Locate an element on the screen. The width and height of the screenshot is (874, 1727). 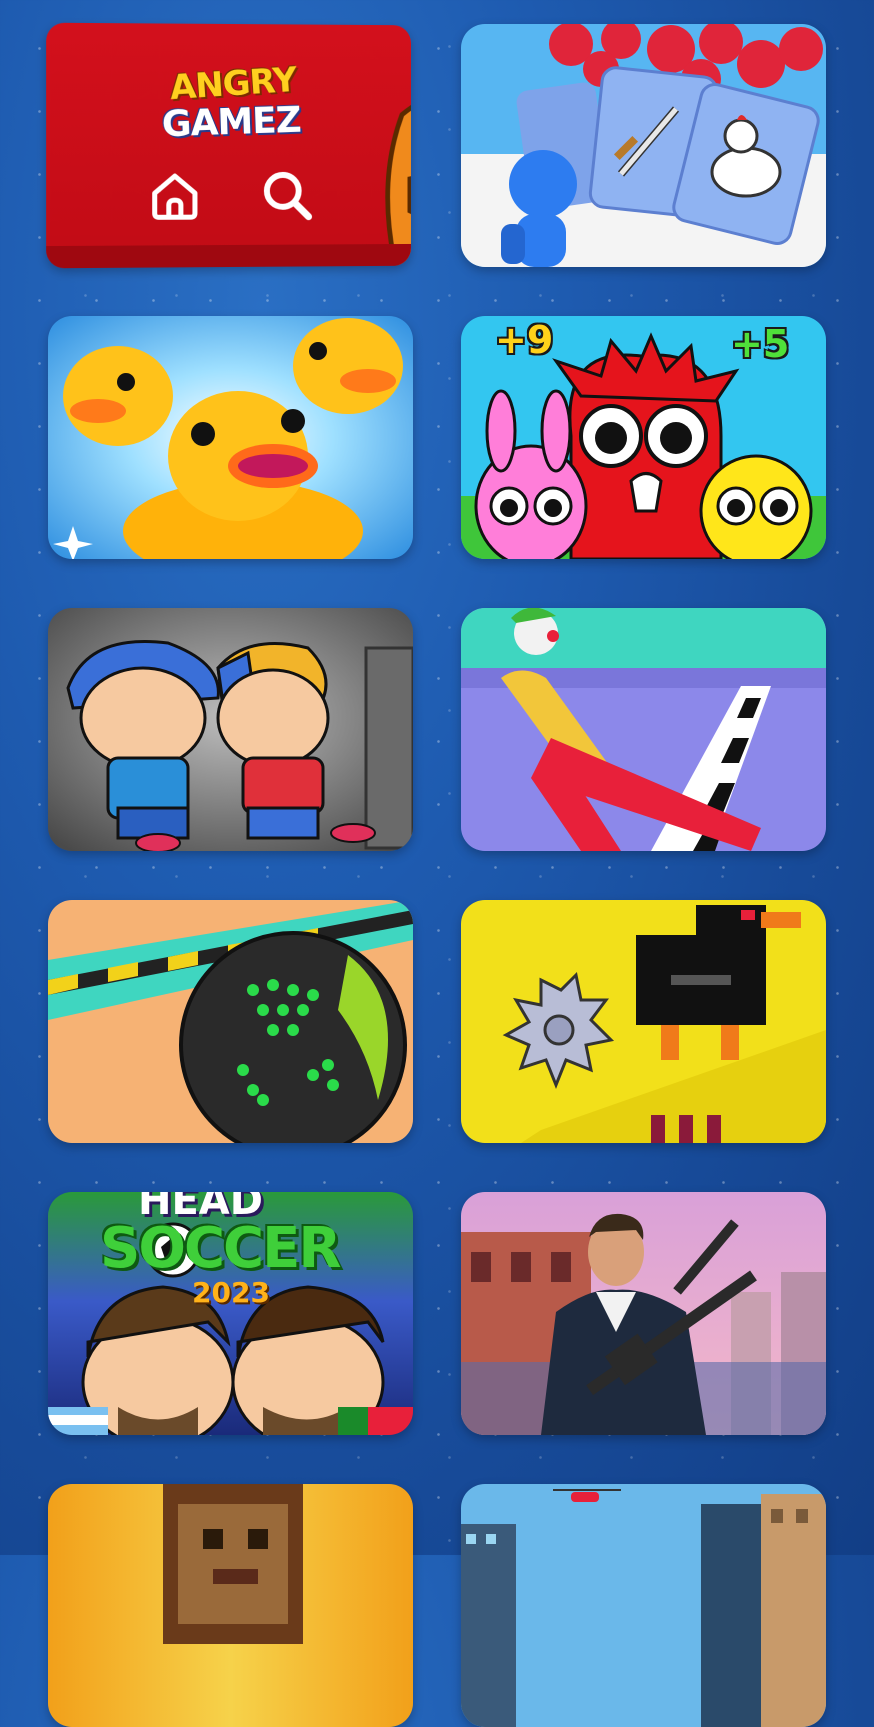
clown-run-thumbnail is located at coordinates (643, 729).